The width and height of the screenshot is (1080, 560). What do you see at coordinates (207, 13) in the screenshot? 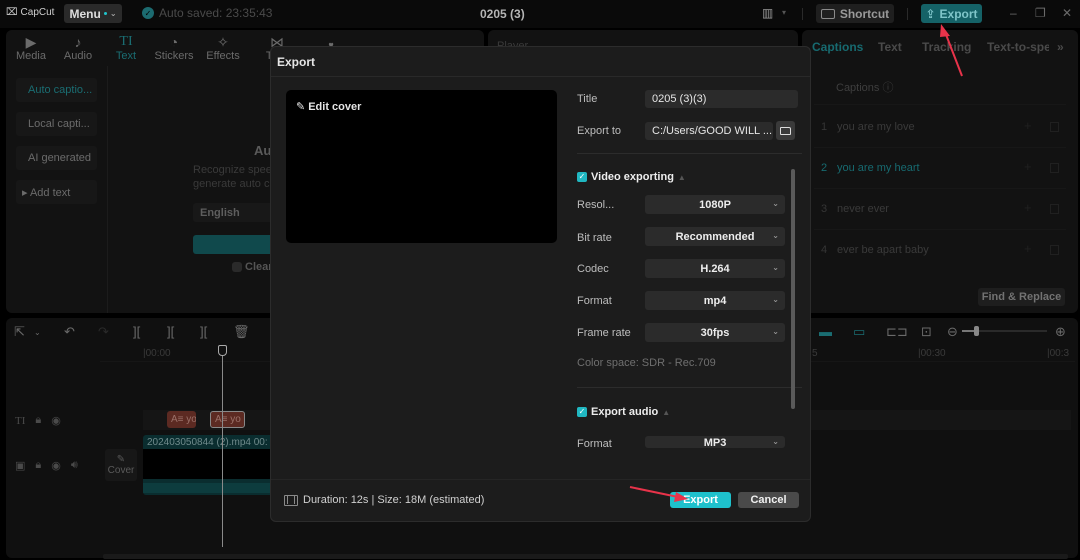
I see `autosave-status: ✓ Auto saved: 23:35:43` at bounding box center [207, 13].